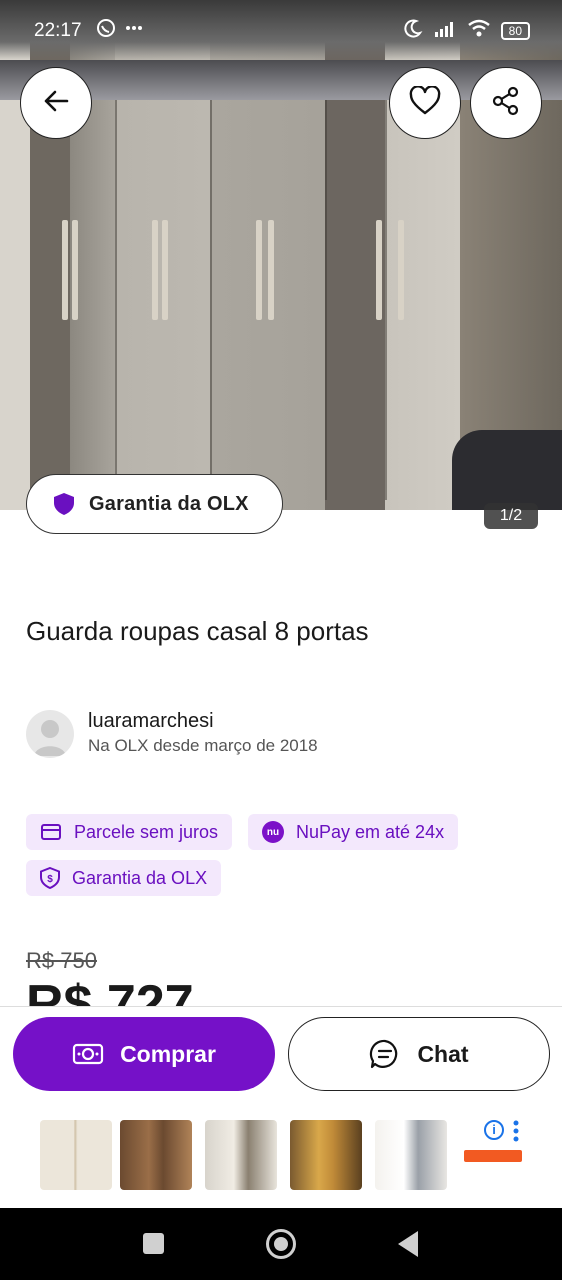  I want to click on buy-button: Comprar, so click(144, 1054).